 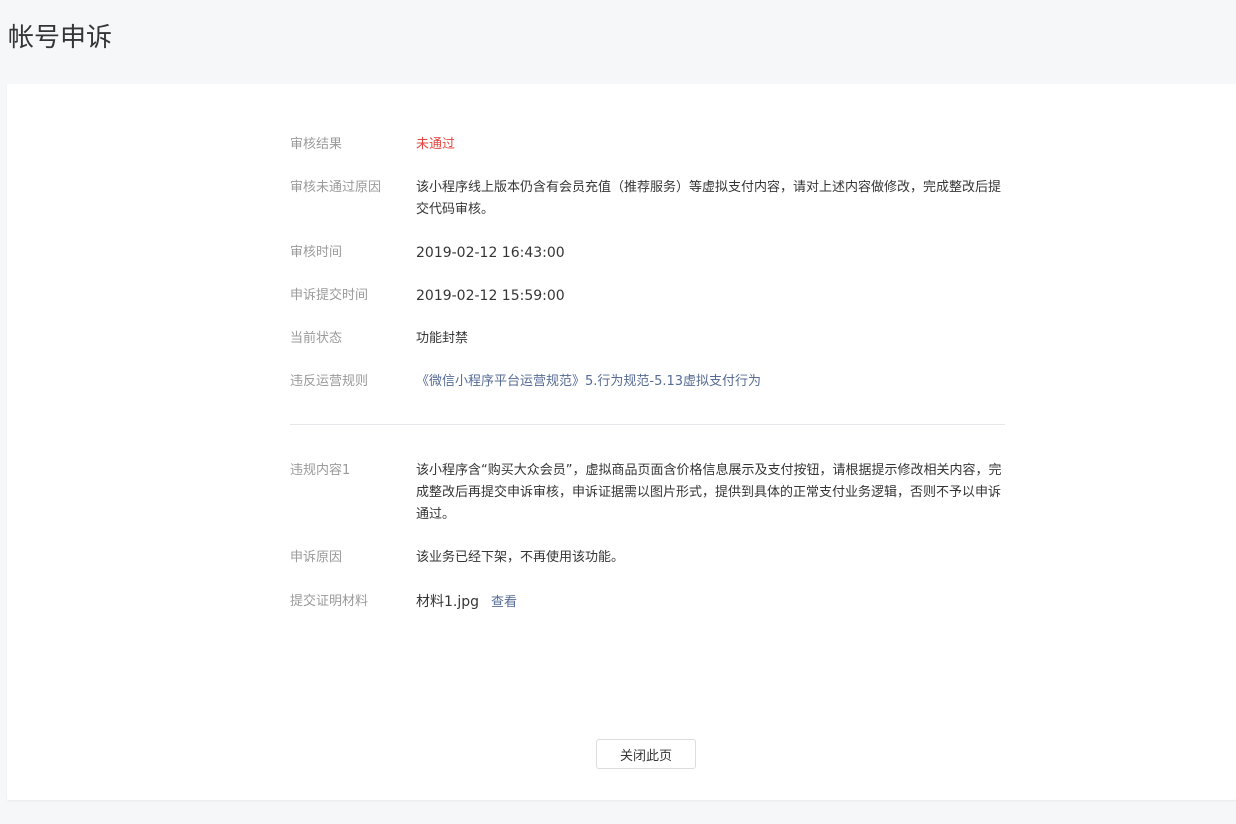 I want to click on page-title: 帐号申诉, so click(x=60, y=38).